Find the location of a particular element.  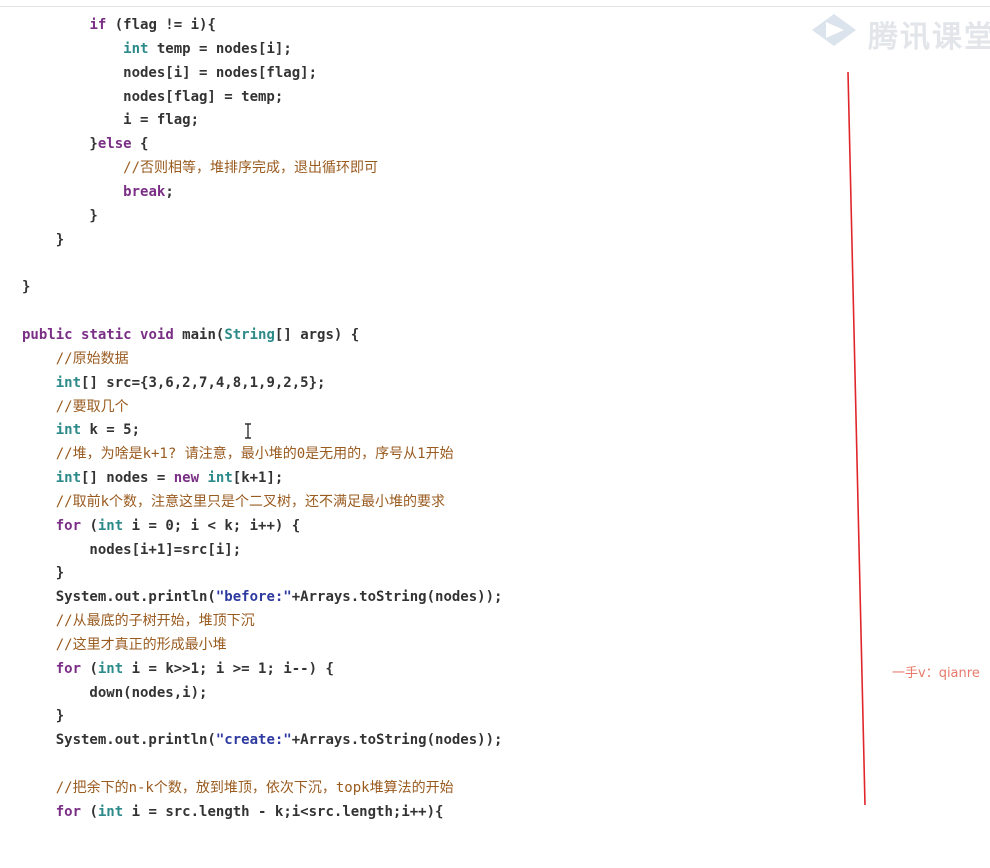

annotation-red-line is located at coordinates (856, 438).